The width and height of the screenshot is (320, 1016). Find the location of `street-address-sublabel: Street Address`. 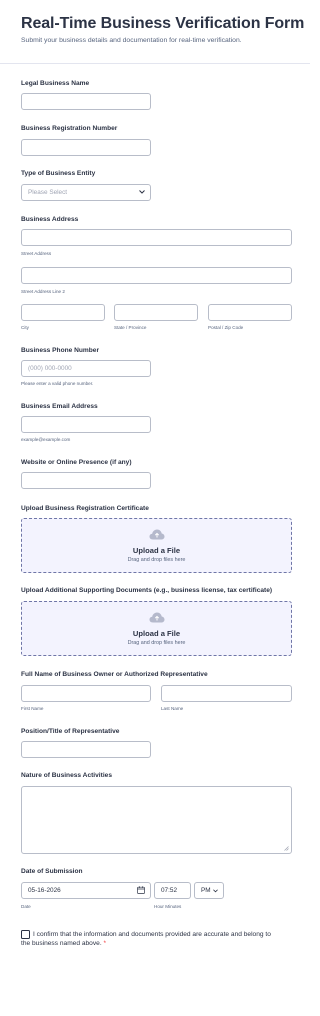

street-address-sublabel: Street Address is located at coordinates (36, 253).